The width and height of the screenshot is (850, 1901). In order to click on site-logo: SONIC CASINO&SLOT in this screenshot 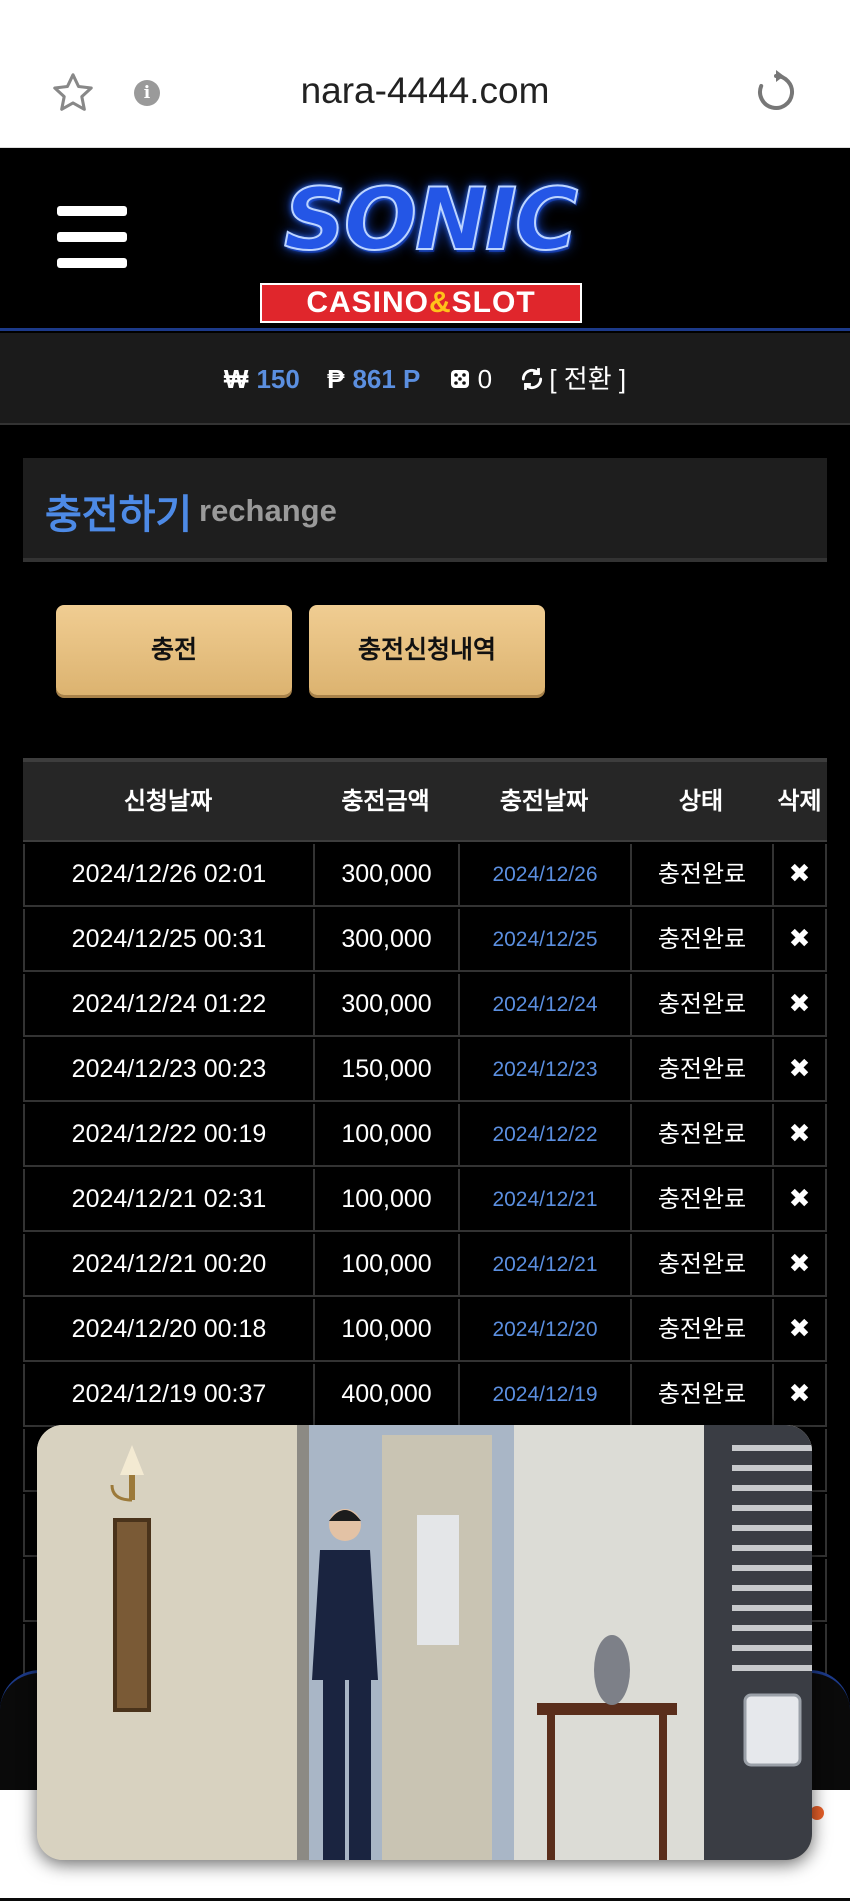, I will do `click(415, 246)`.